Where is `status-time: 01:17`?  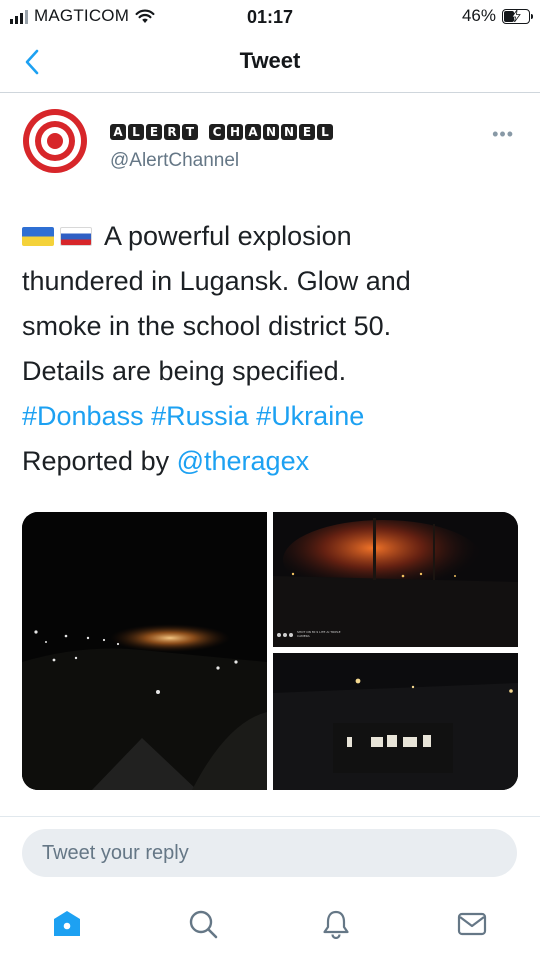 status-time: 01:17 is located at coordinates (270, 17).